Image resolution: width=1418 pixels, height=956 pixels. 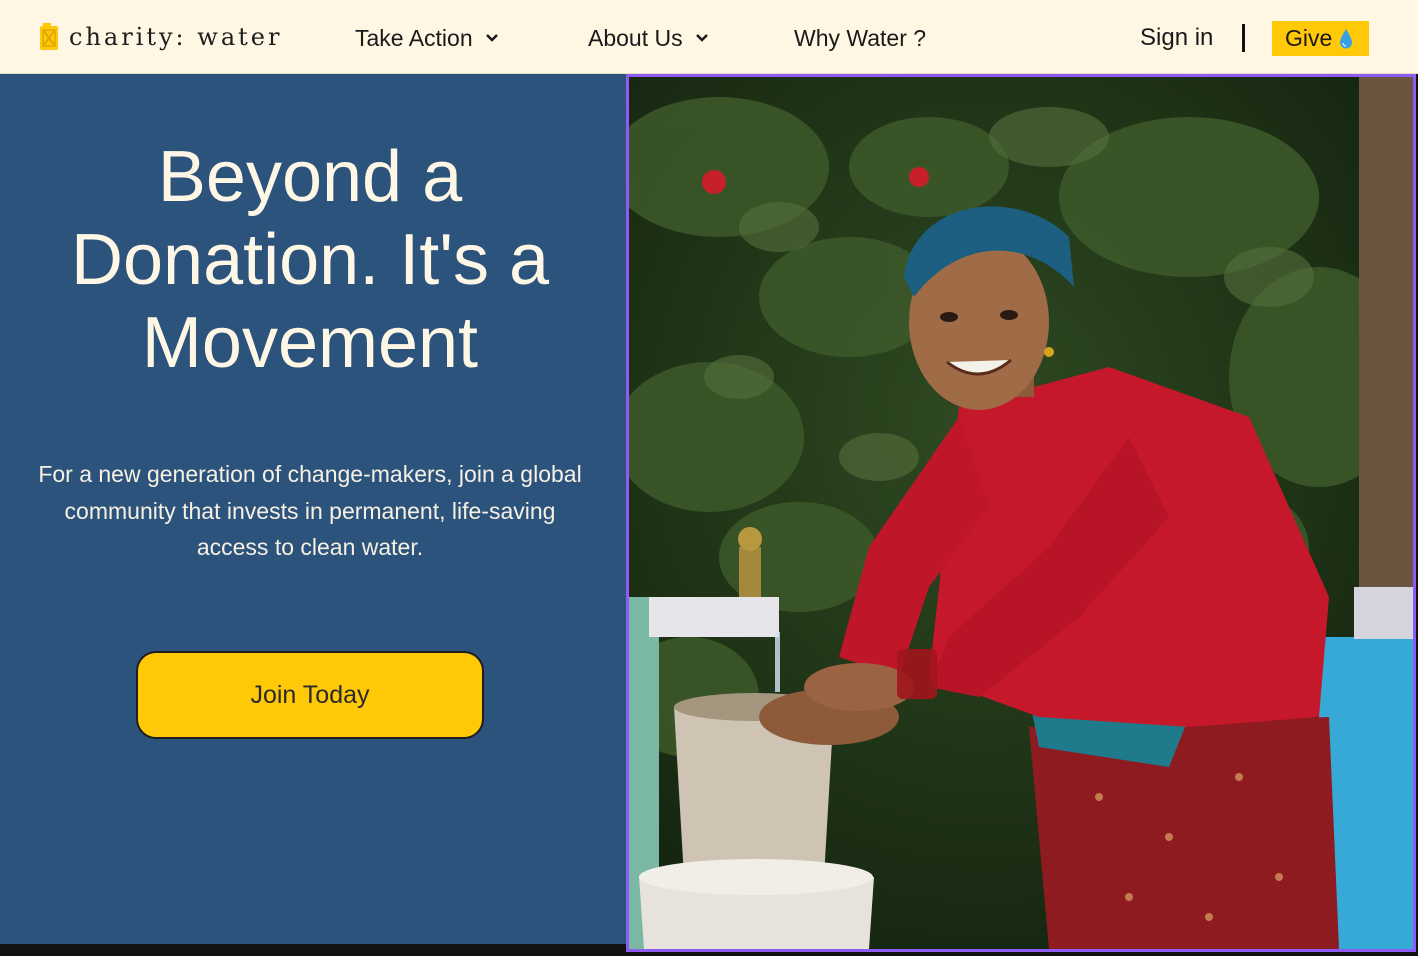 What do you see at coordinates (313, 950) in the screenshot?
I see `page-bottom-bar` at bounding box center [313, 950].